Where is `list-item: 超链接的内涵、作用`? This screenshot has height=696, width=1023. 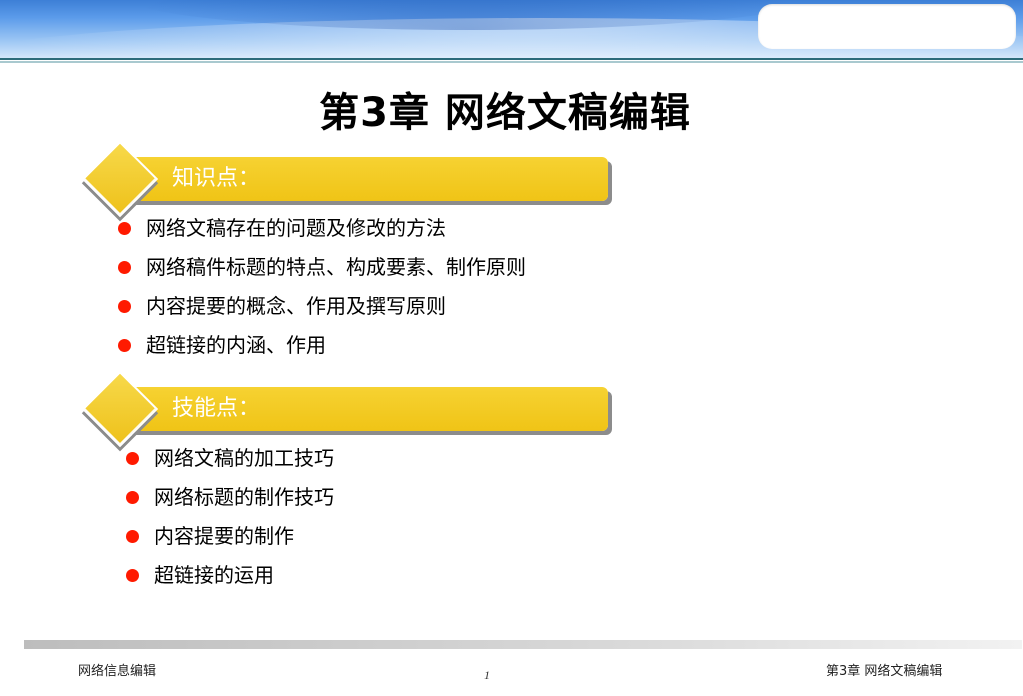
list-item: 超链接的内涵、作用 is located at coordinates (322, 345).